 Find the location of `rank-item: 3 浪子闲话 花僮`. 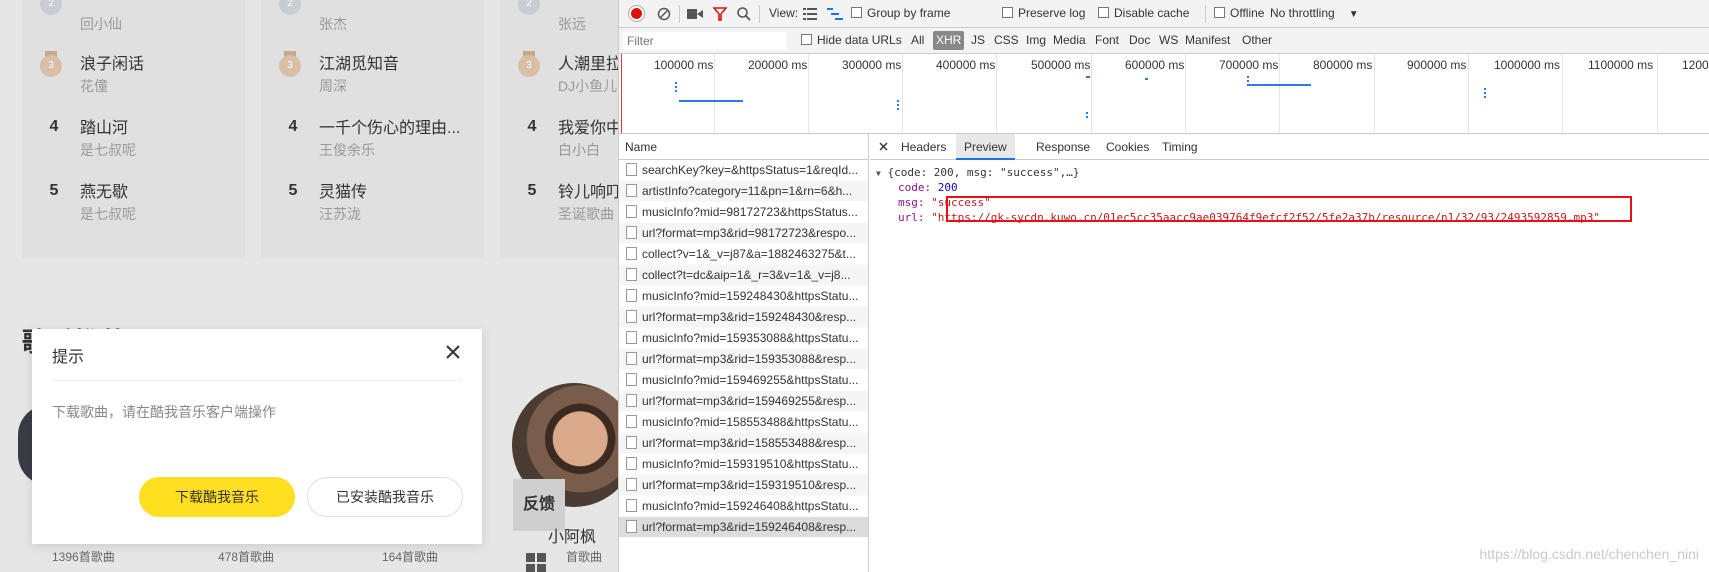

rank-item: 3 浪子闲话 花僮 is located at coordinates (133, 74).